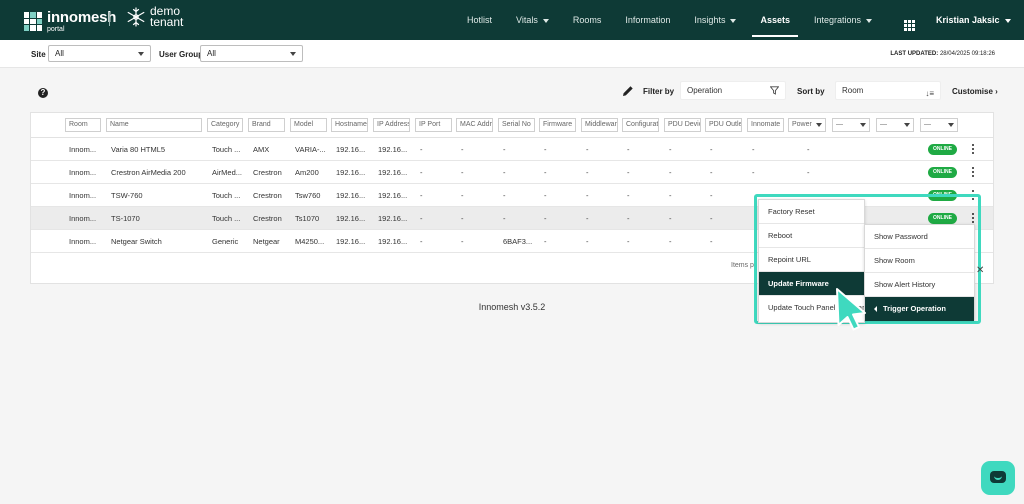 The image size is (1024, 504). I want to click on caret-left-icon, so click(875, 309).